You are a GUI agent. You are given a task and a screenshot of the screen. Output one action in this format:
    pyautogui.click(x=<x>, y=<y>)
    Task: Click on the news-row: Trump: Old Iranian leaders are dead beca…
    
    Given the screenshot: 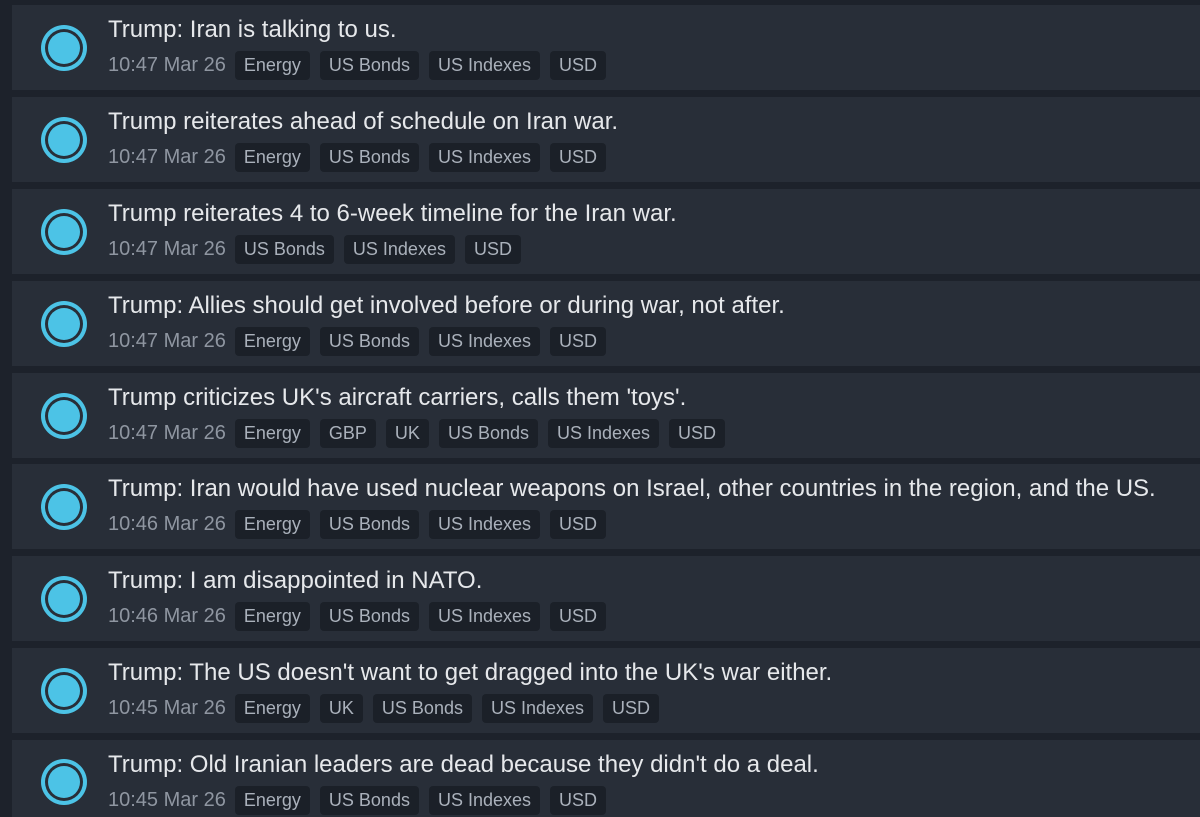 What is the action you would take?
    pyautogui.click(x=606, y=778)
    